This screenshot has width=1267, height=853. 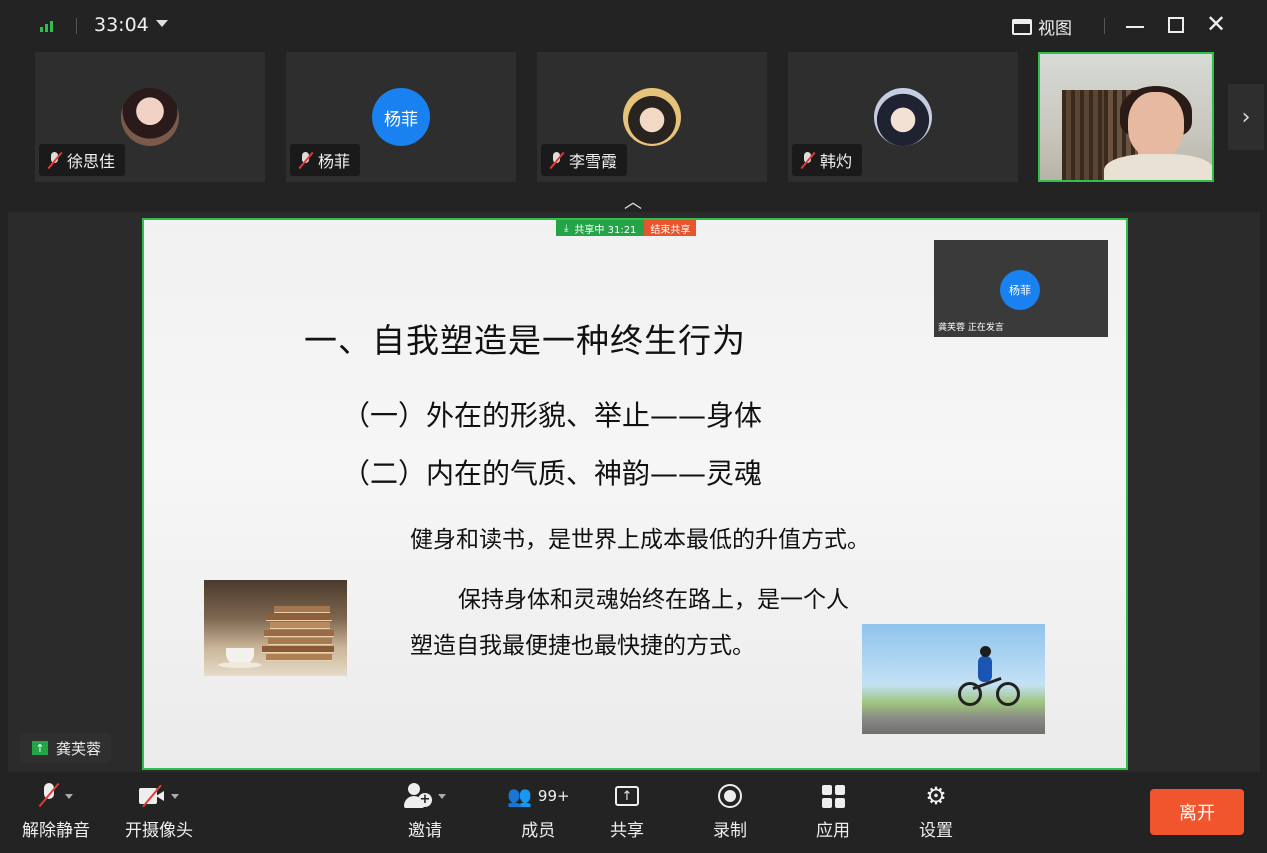 What do you see at coordinates (152, 796) in the screenshot?
I see `camera-off-icon` at bounding box center [152, 796].